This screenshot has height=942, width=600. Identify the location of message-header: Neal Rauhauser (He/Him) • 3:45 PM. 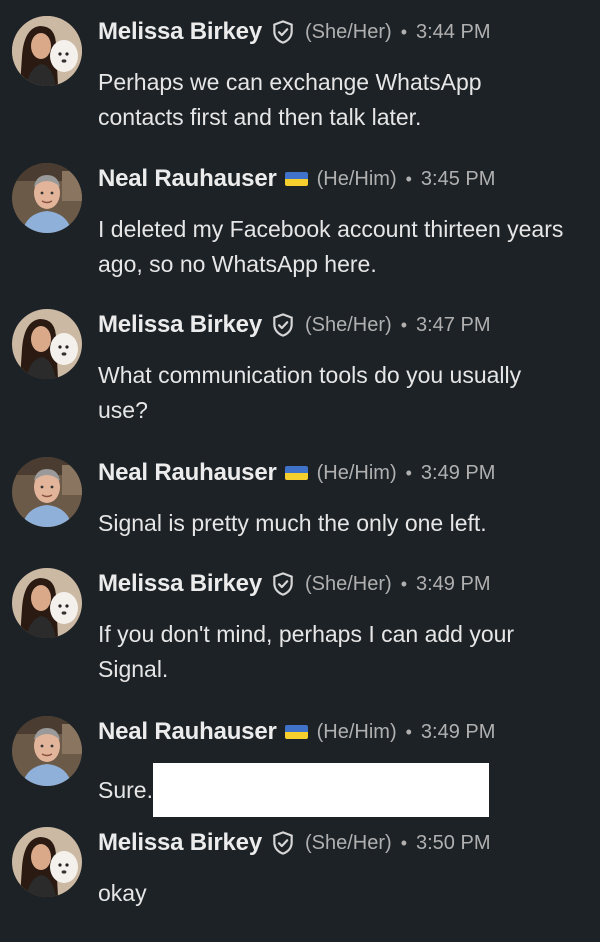
(296, 179).